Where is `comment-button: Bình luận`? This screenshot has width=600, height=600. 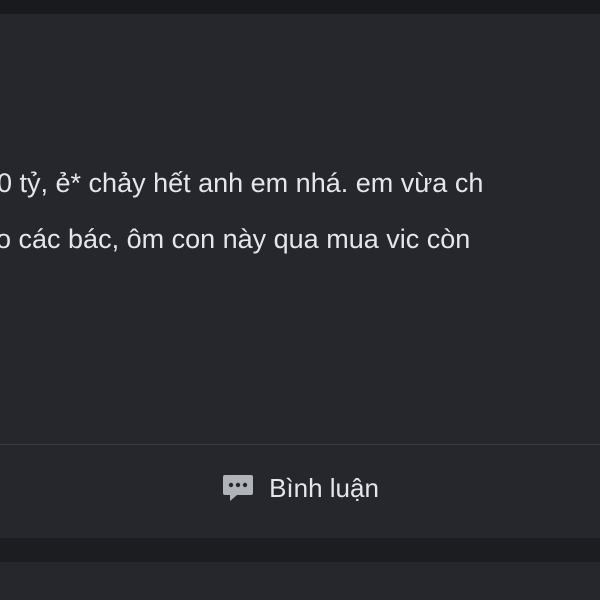 comment-button: Bình luận is located at coordinates (300, 488).